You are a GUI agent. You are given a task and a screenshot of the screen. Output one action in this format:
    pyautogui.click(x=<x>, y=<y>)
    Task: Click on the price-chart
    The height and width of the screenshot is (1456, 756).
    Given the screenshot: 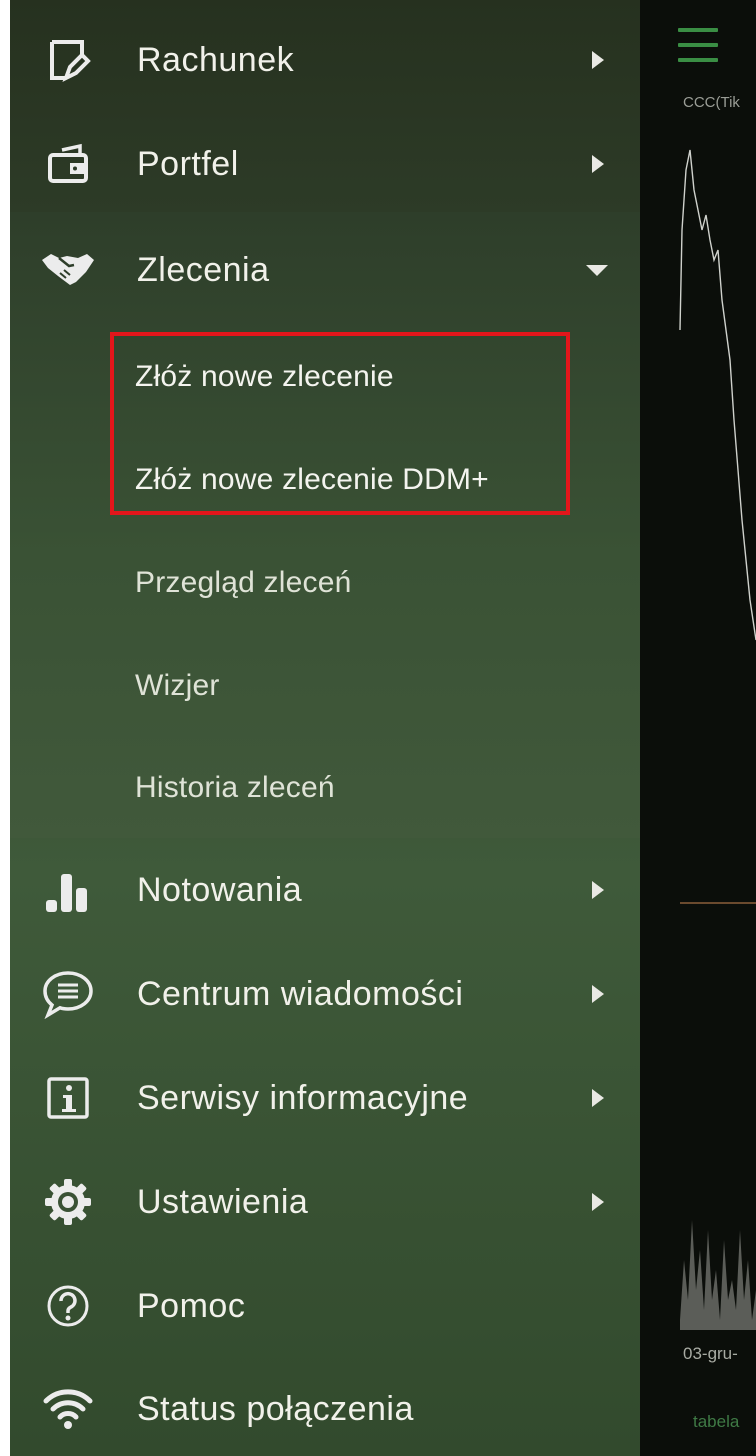 What is the action you would take?
    pyautogui.click(x=717, y=739)
    